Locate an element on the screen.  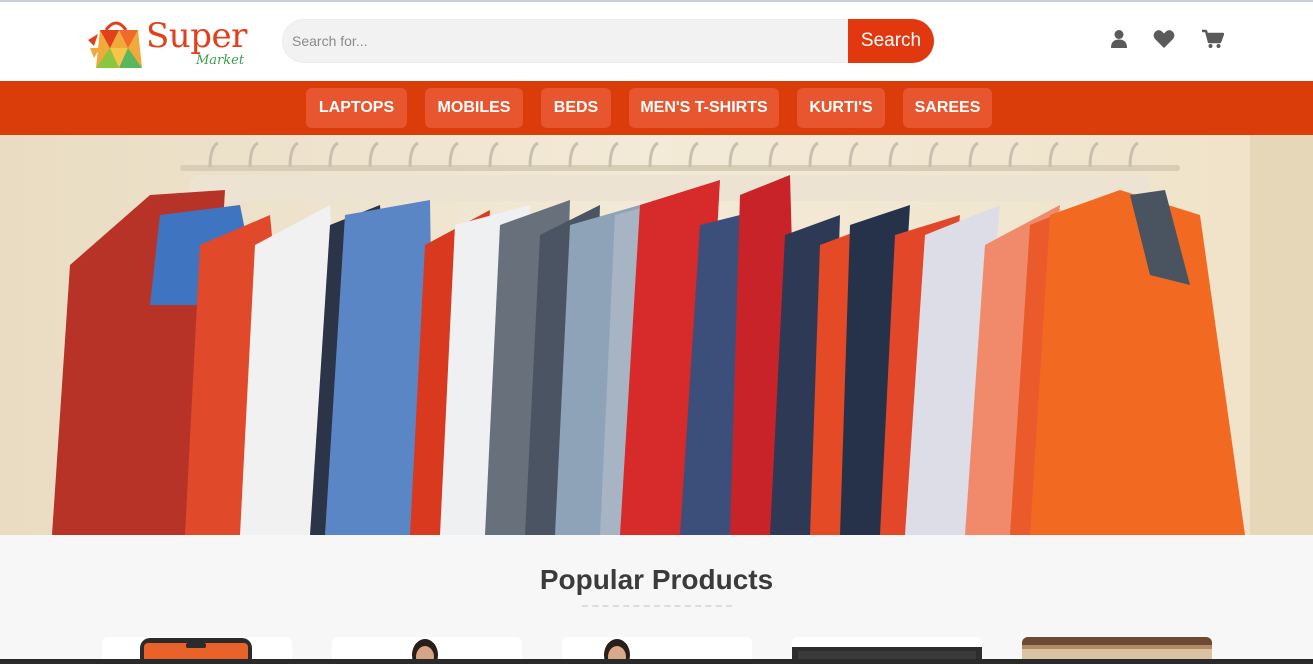
nav-item-mobiles: MOBILES is located at coordinates (474, 108).